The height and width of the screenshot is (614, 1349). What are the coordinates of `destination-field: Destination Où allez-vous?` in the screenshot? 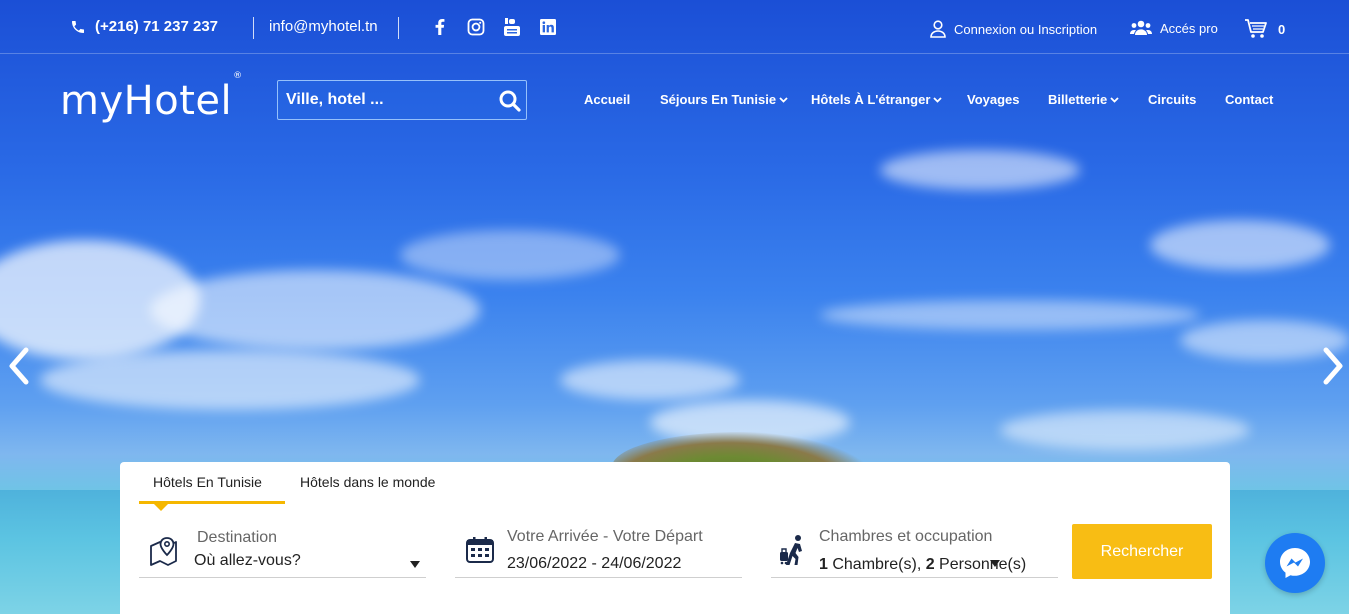 It's located at (282, 551).